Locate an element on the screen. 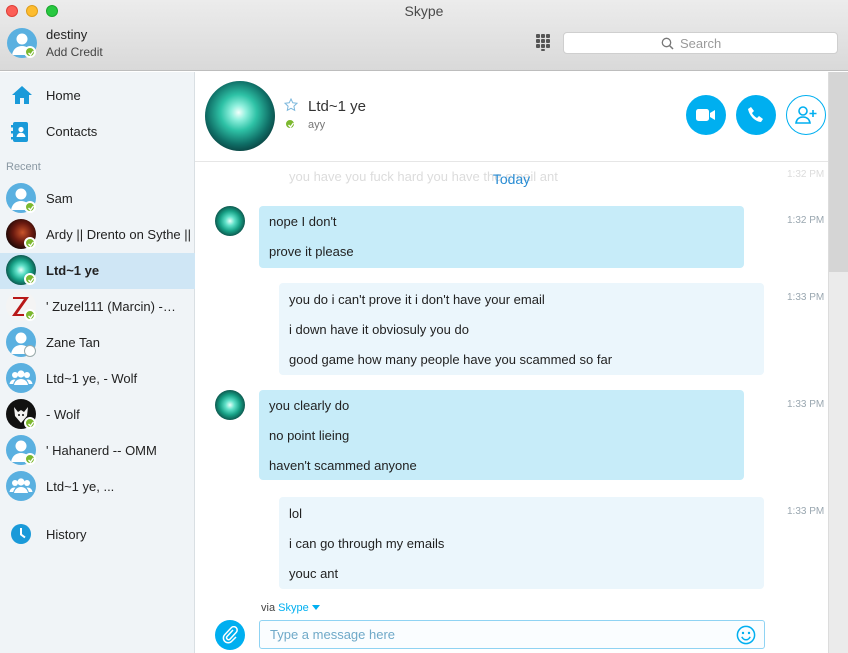 Image resolution: width=848 pixels, height=653 pixels. audio-call-button is located at coordinates (756, 115).